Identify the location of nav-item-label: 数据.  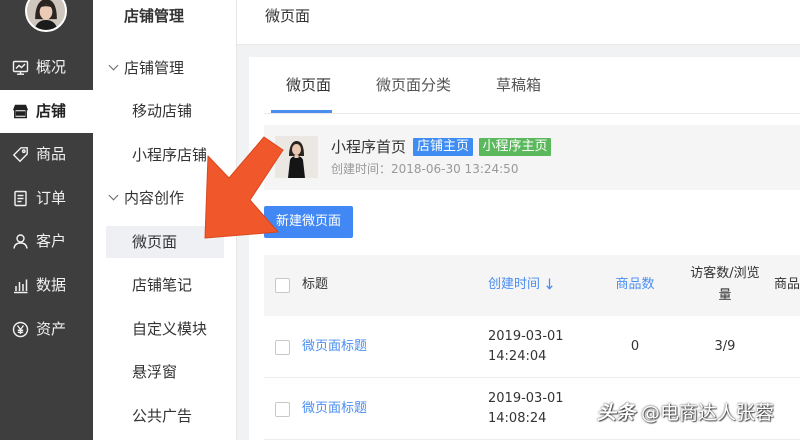
(51, 285).